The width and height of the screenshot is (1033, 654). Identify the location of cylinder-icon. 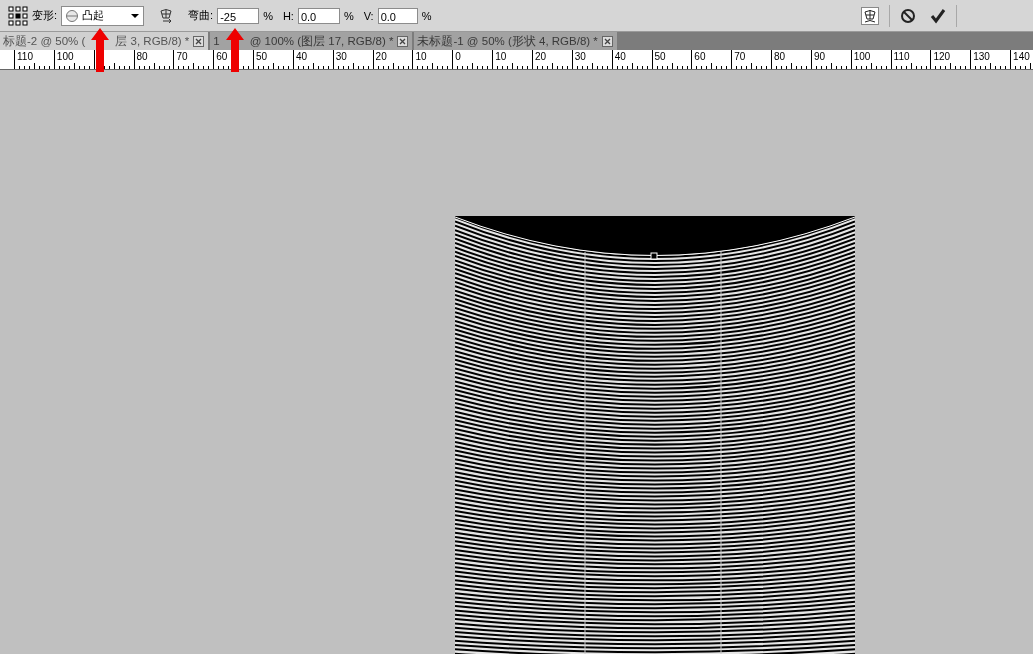
(72, 15).